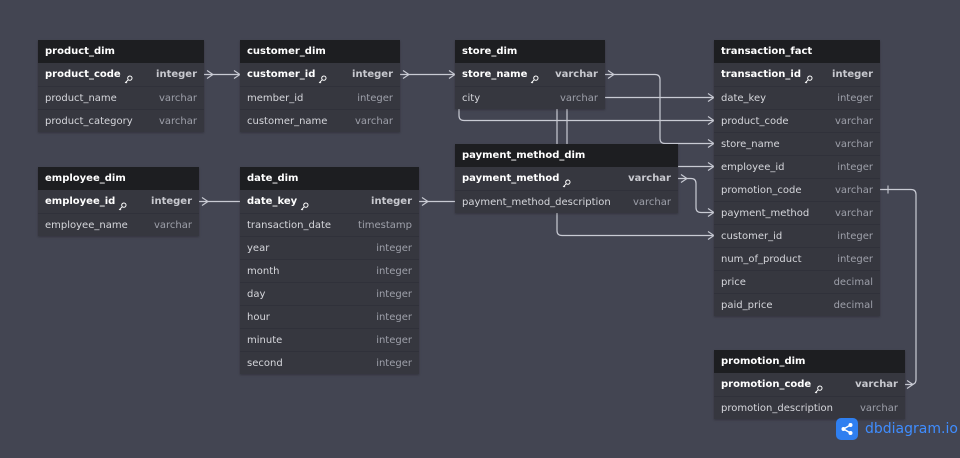 The image size is (960, 458). Describe the element at coordinates (256, 294) in the screenshot. I see `field-name-wrap: day` at that location.